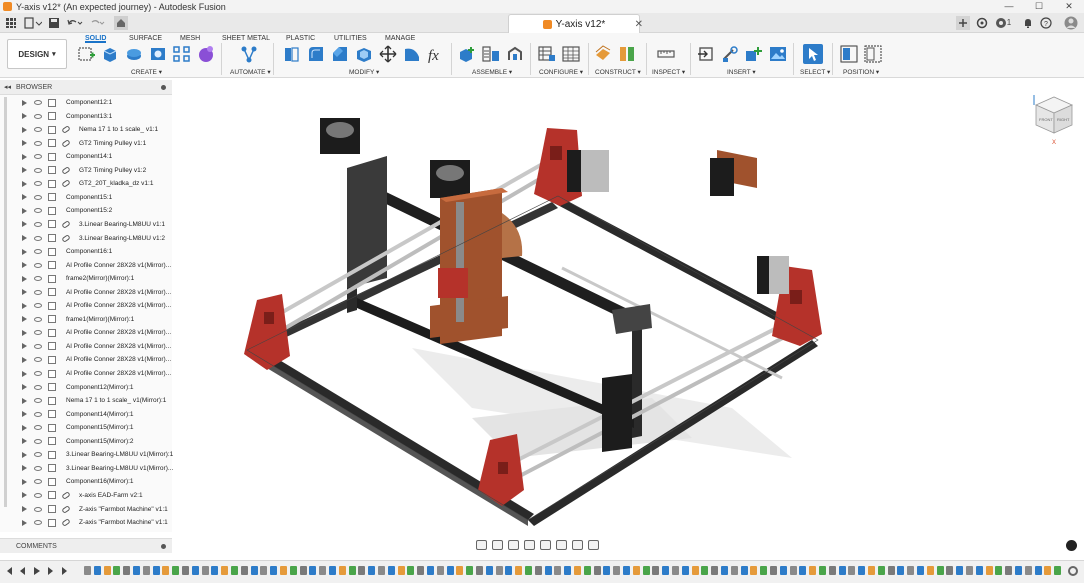 Image resolution: width=1084 pixels, height=583 pixels. Describe the element at coordinates (86, 129) in the screenshot. I see `browser-item: Nema 17 1 to 1 scale_ v1:1` at that location.